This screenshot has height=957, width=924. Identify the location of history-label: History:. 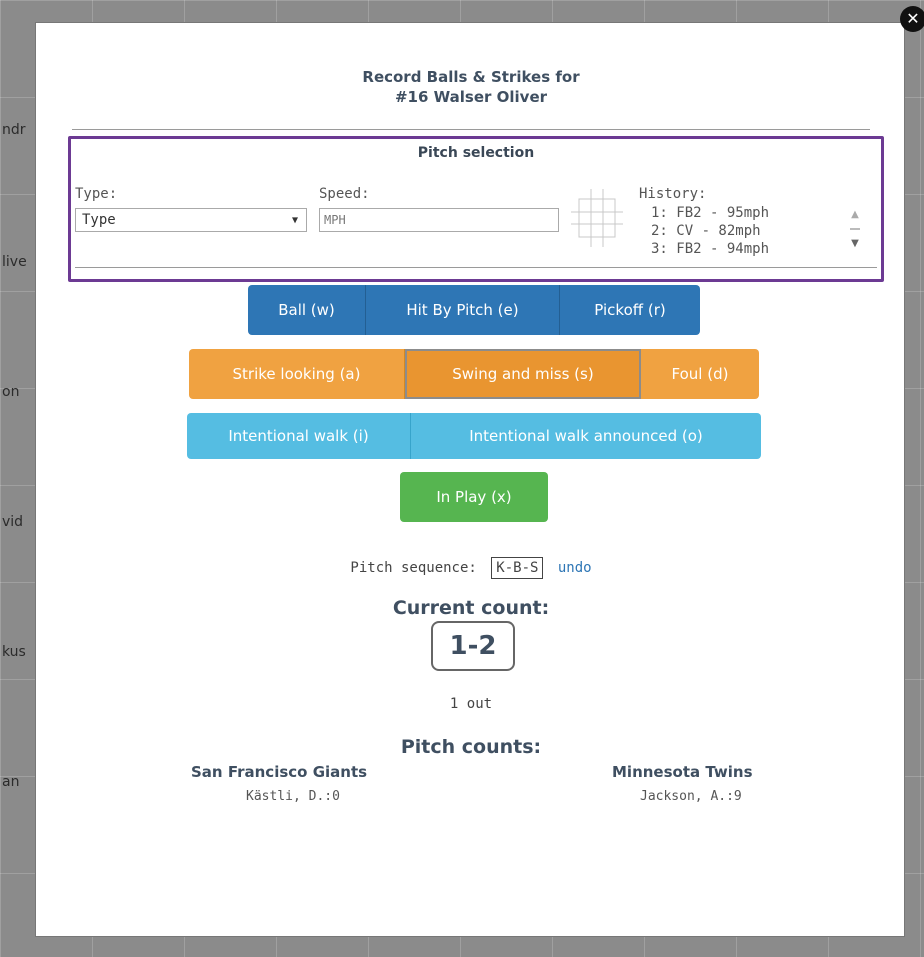
(673, 194).